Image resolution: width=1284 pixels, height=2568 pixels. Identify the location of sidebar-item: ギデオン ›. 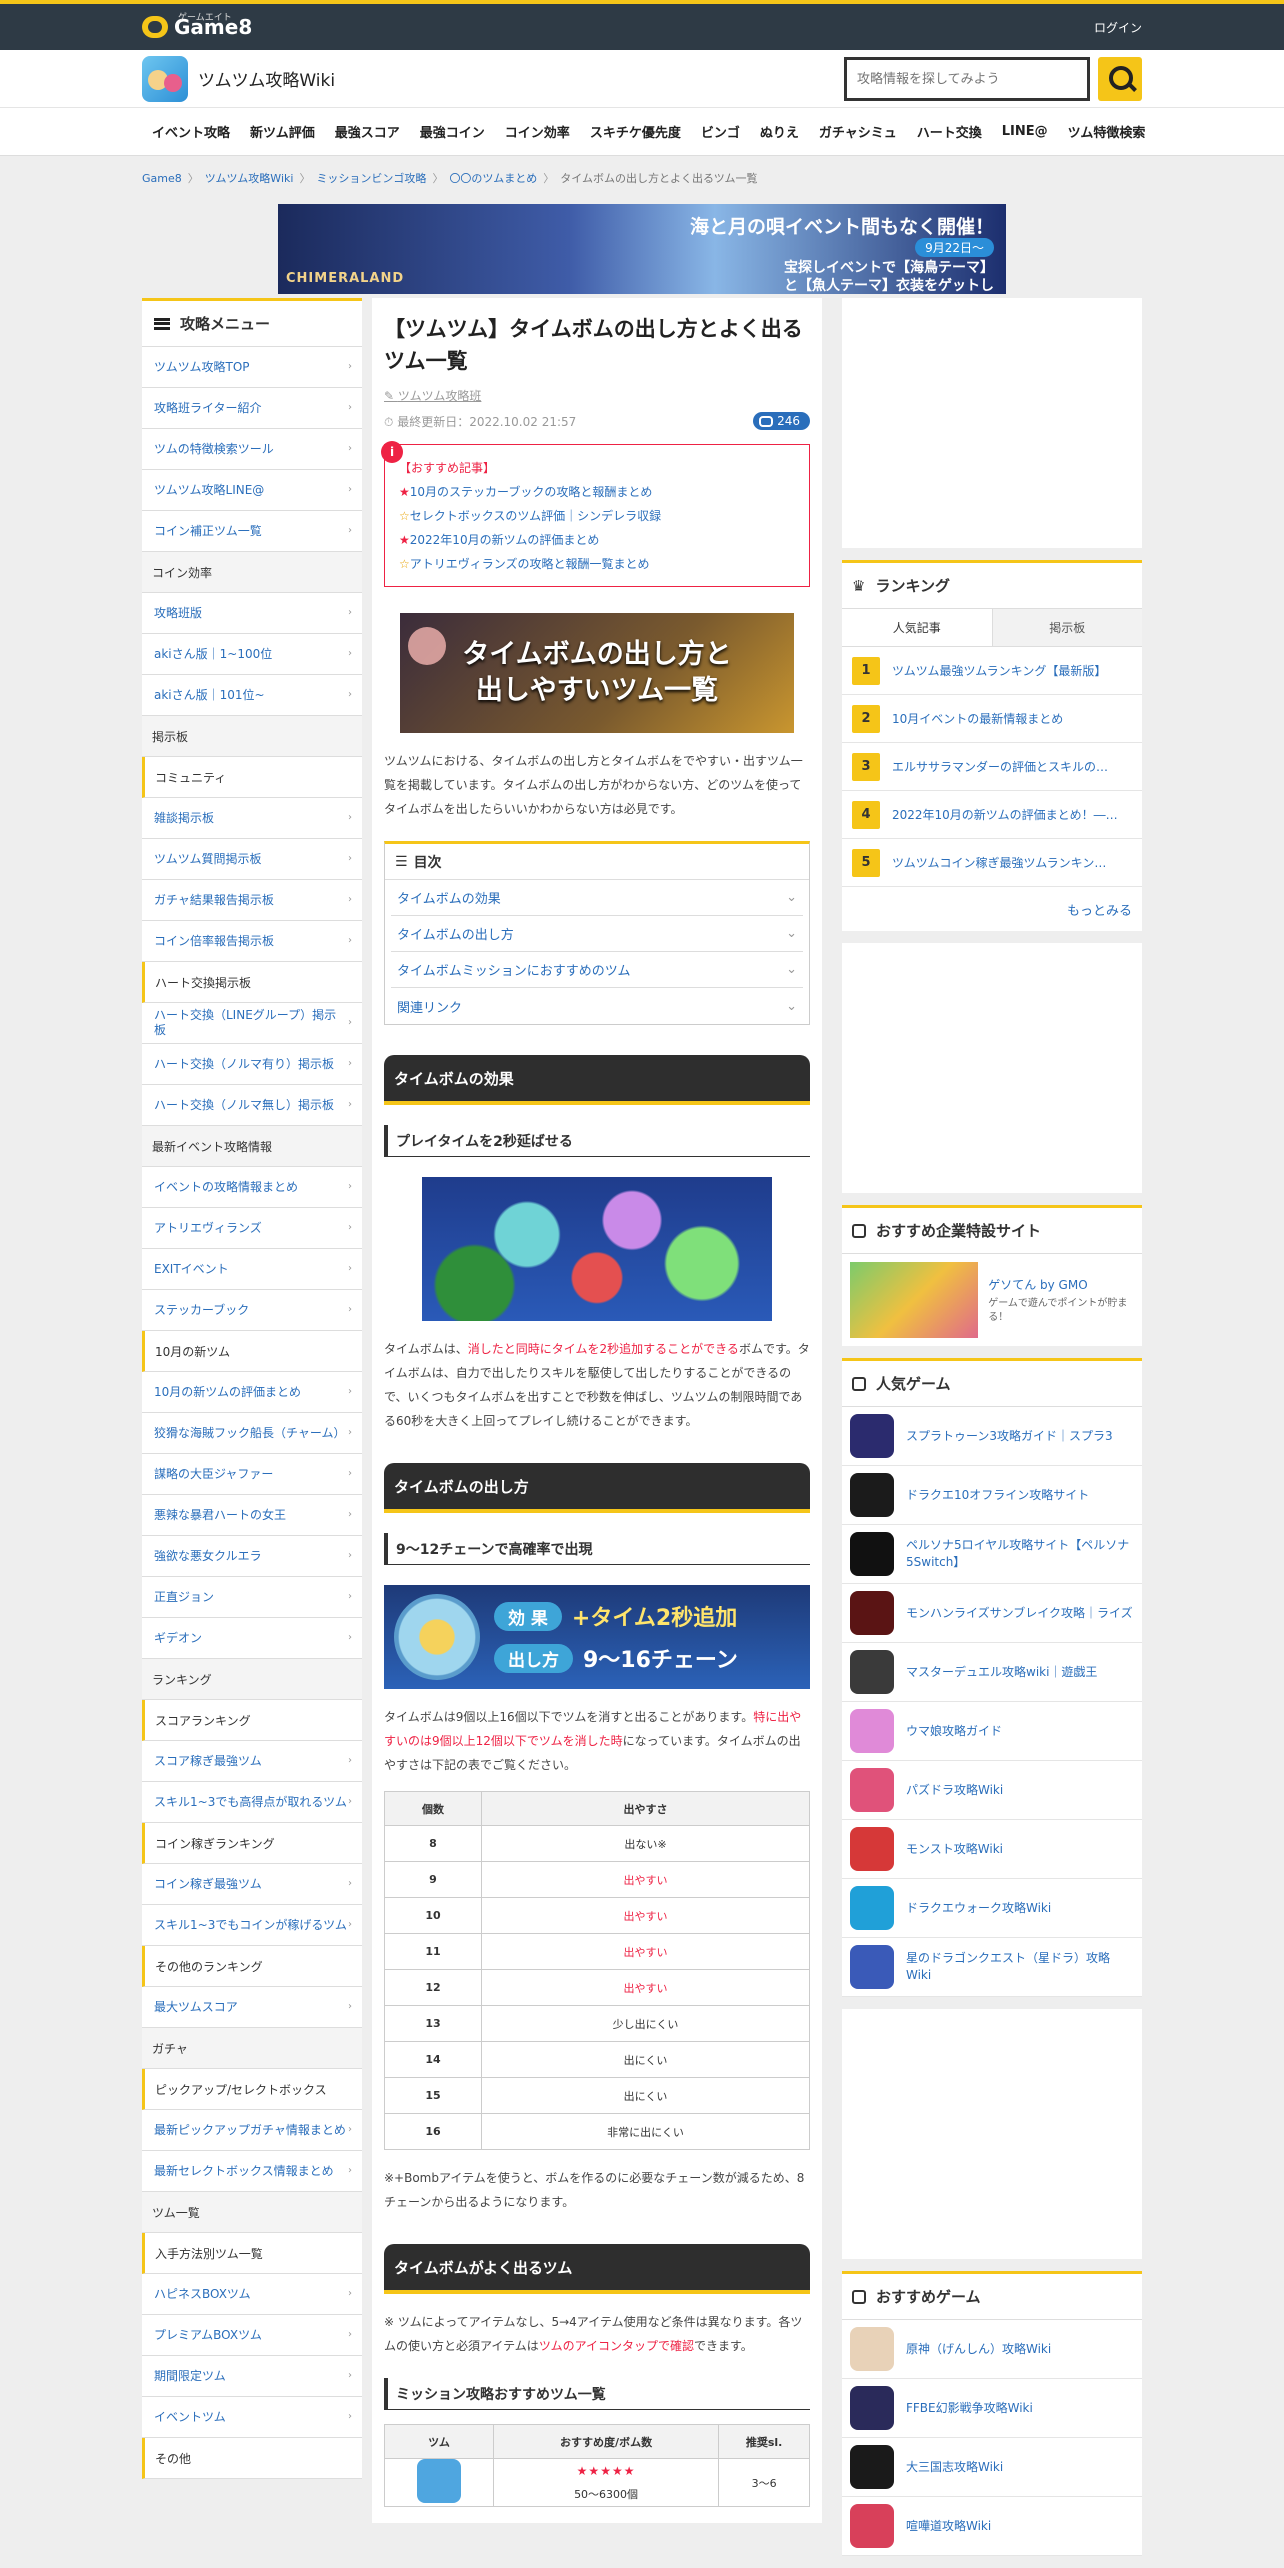
(252, 1638).